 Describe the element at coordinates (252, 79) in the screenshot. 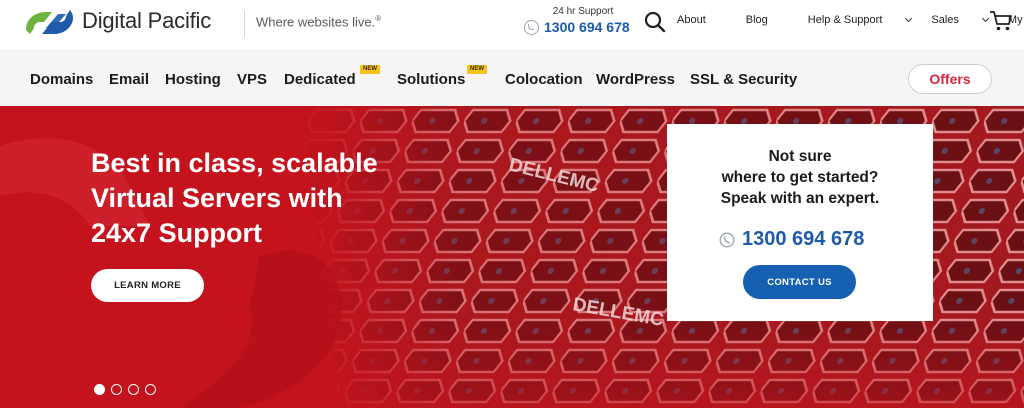

I see `nav-vps: VPS` at that location.